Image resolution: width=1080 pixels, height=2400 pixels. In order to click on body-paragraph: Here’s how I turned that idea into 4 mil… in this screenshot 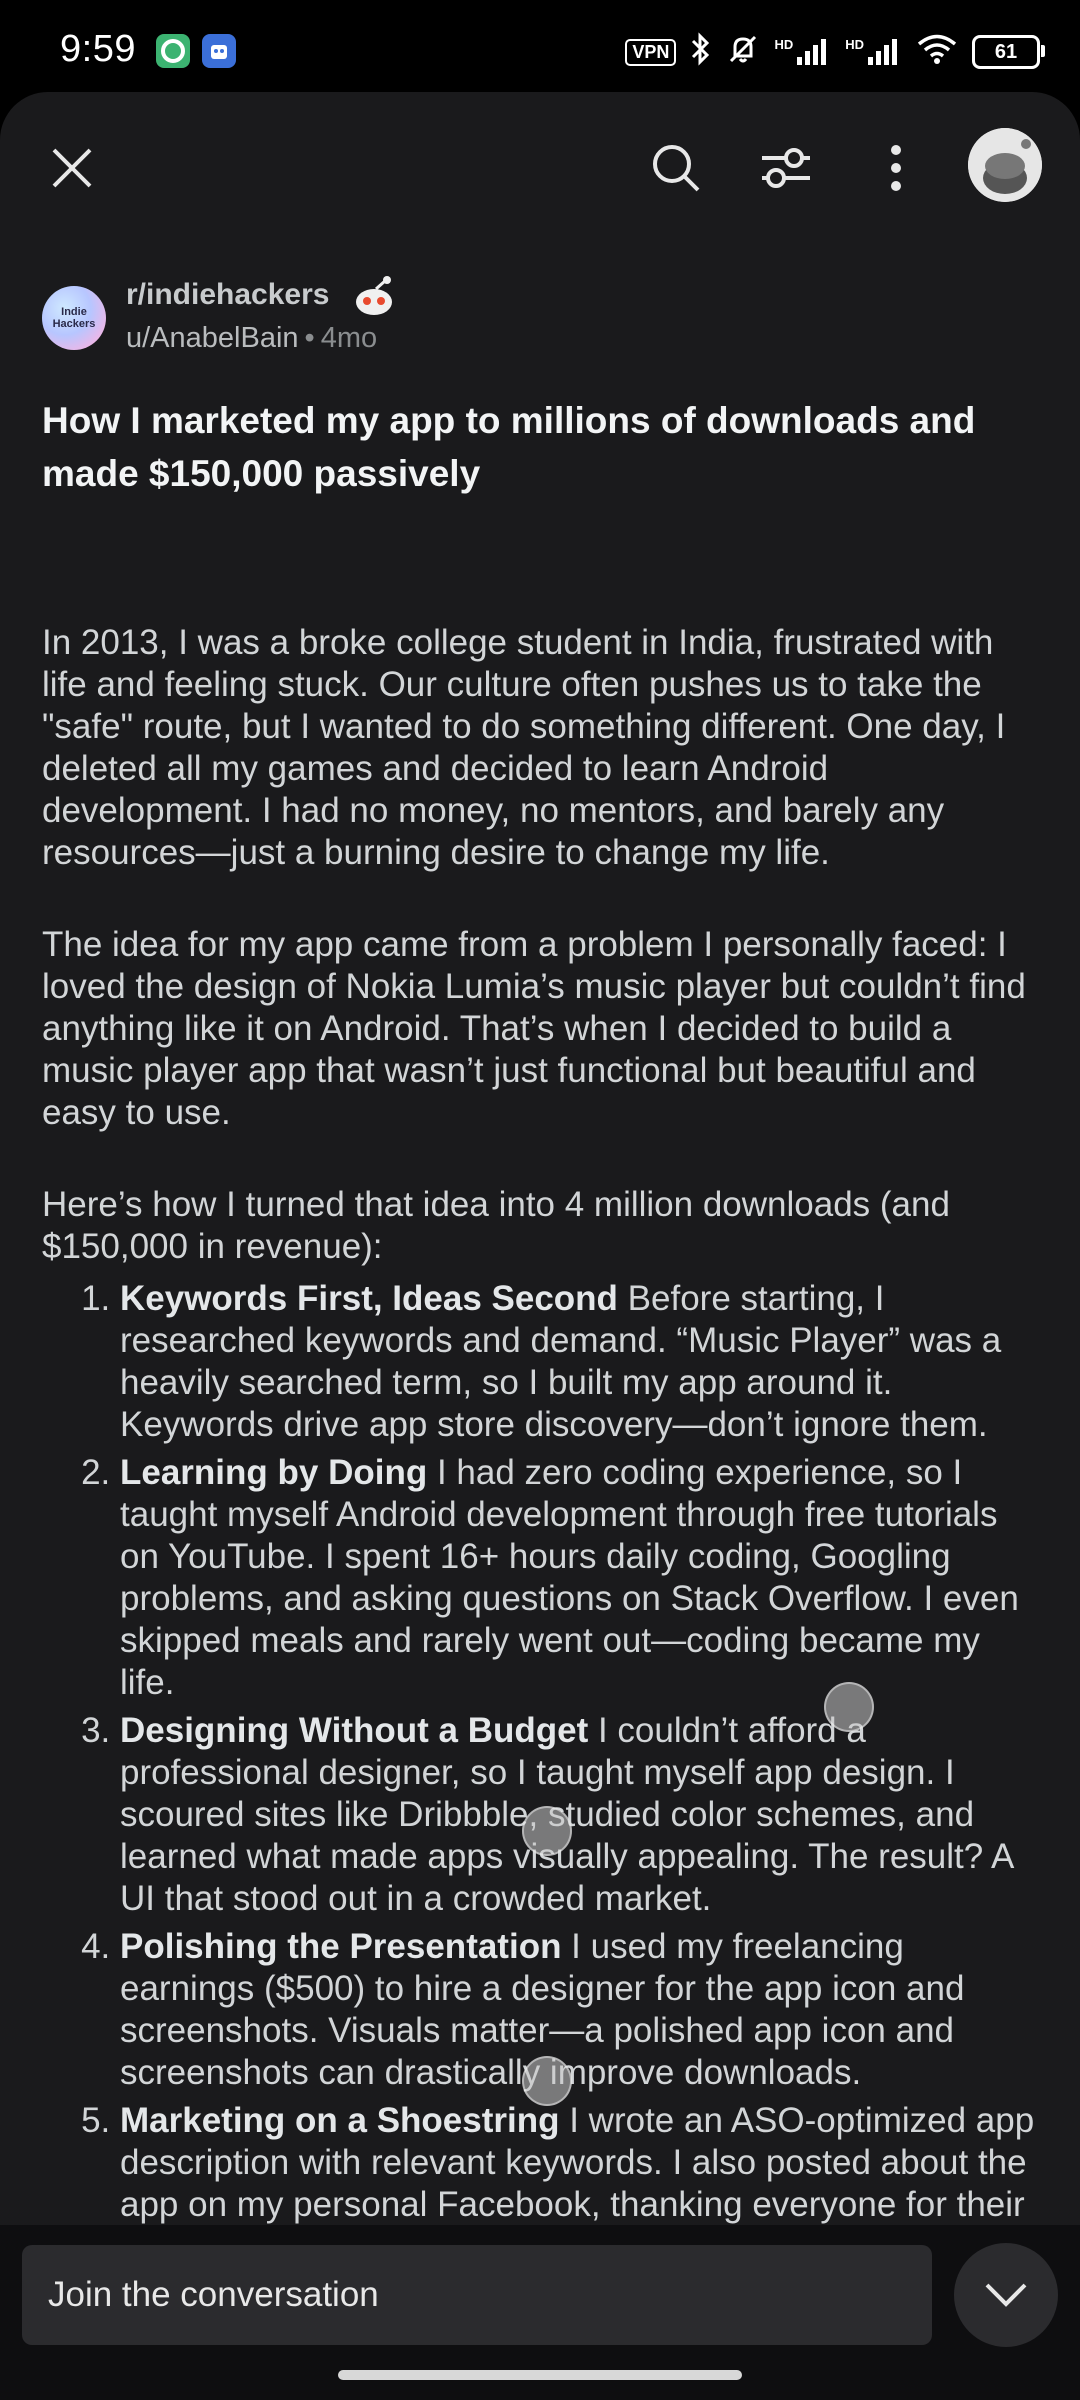, I will do `click(496, 1225)`.